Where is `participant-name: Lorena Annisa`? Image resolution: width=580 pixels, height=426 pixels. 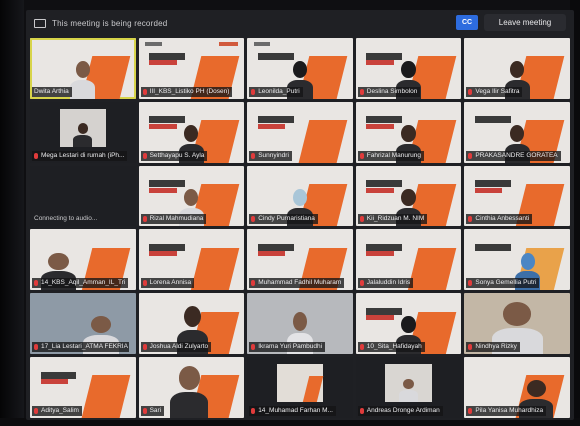
participant-name: Lorena Annisa is located at coordinates (167, 283).